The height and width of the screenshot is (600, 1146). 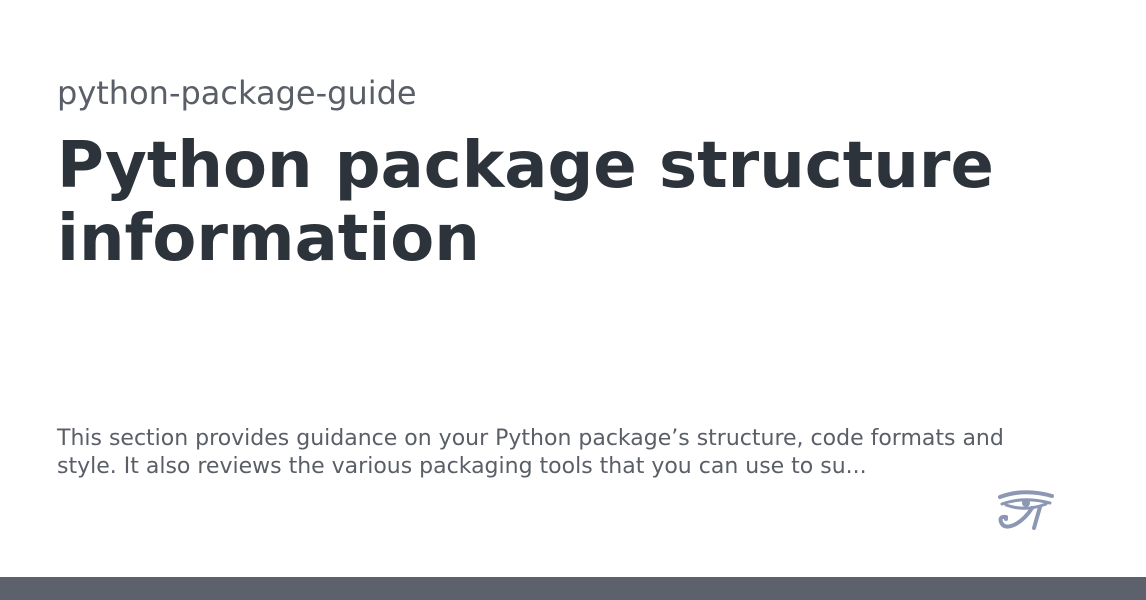 What do you see at coordinates (237, 93) in the screenshot?
I see `site-name: python-package-guide` at bounding box center [237, 93].